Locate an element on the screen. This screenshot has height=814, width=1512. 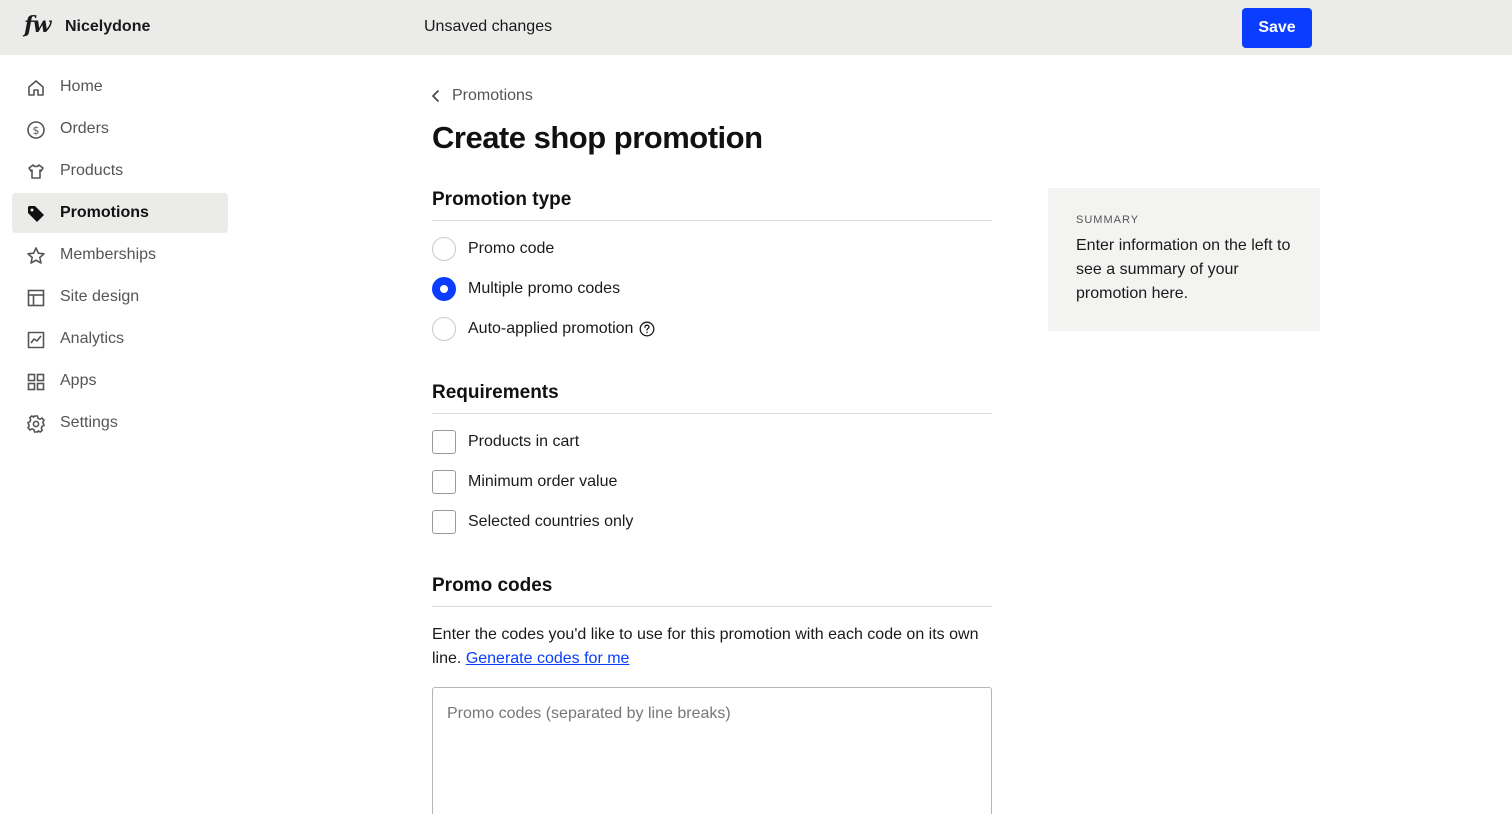
save-button: Save is located at coordinates (1277, 28).